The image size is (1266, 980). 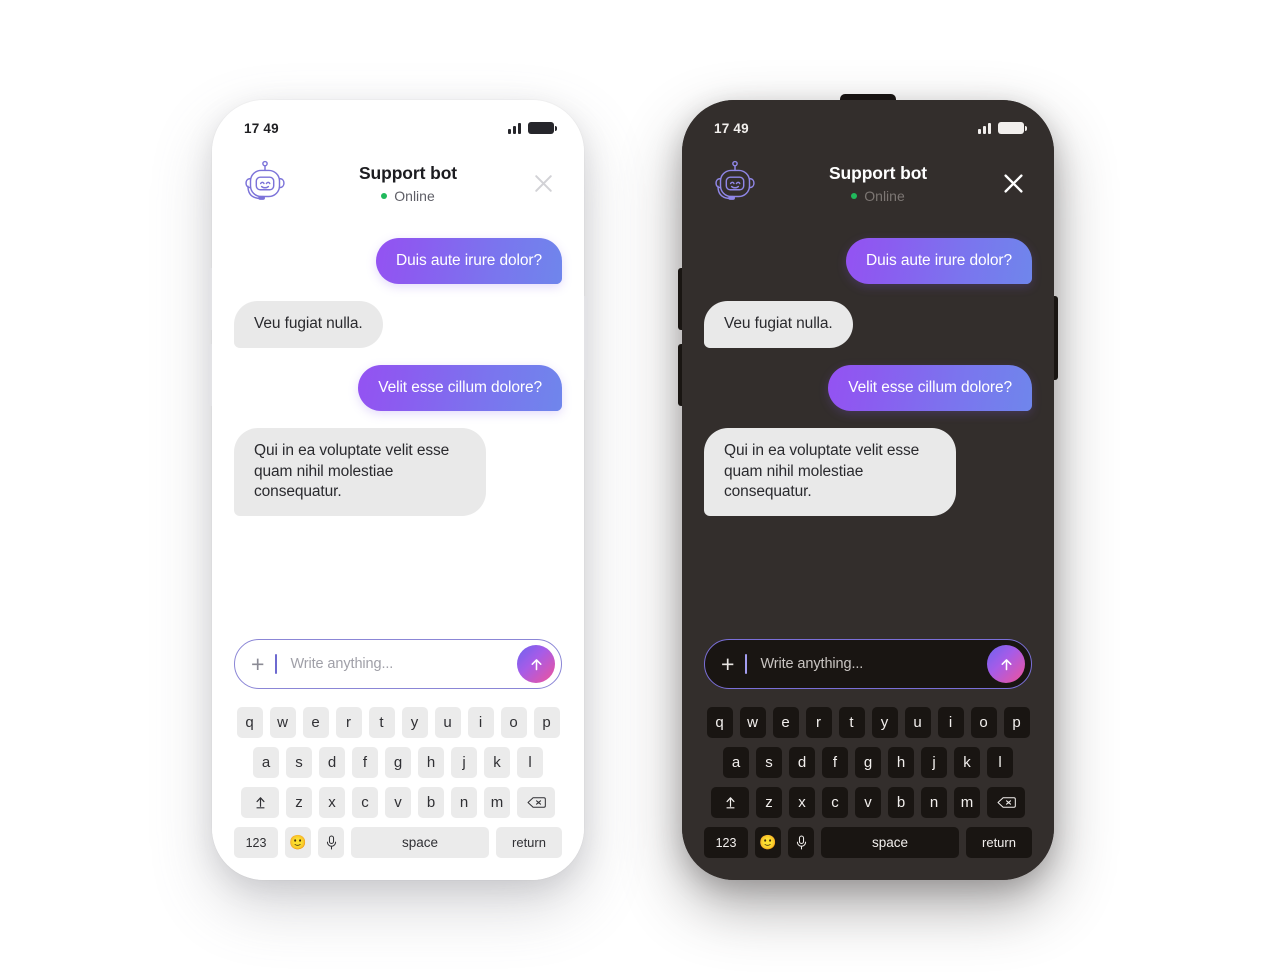 I want to click on message-bubble-outgoing: Velit esse cillum dolore?, so click(x=930, y=388).